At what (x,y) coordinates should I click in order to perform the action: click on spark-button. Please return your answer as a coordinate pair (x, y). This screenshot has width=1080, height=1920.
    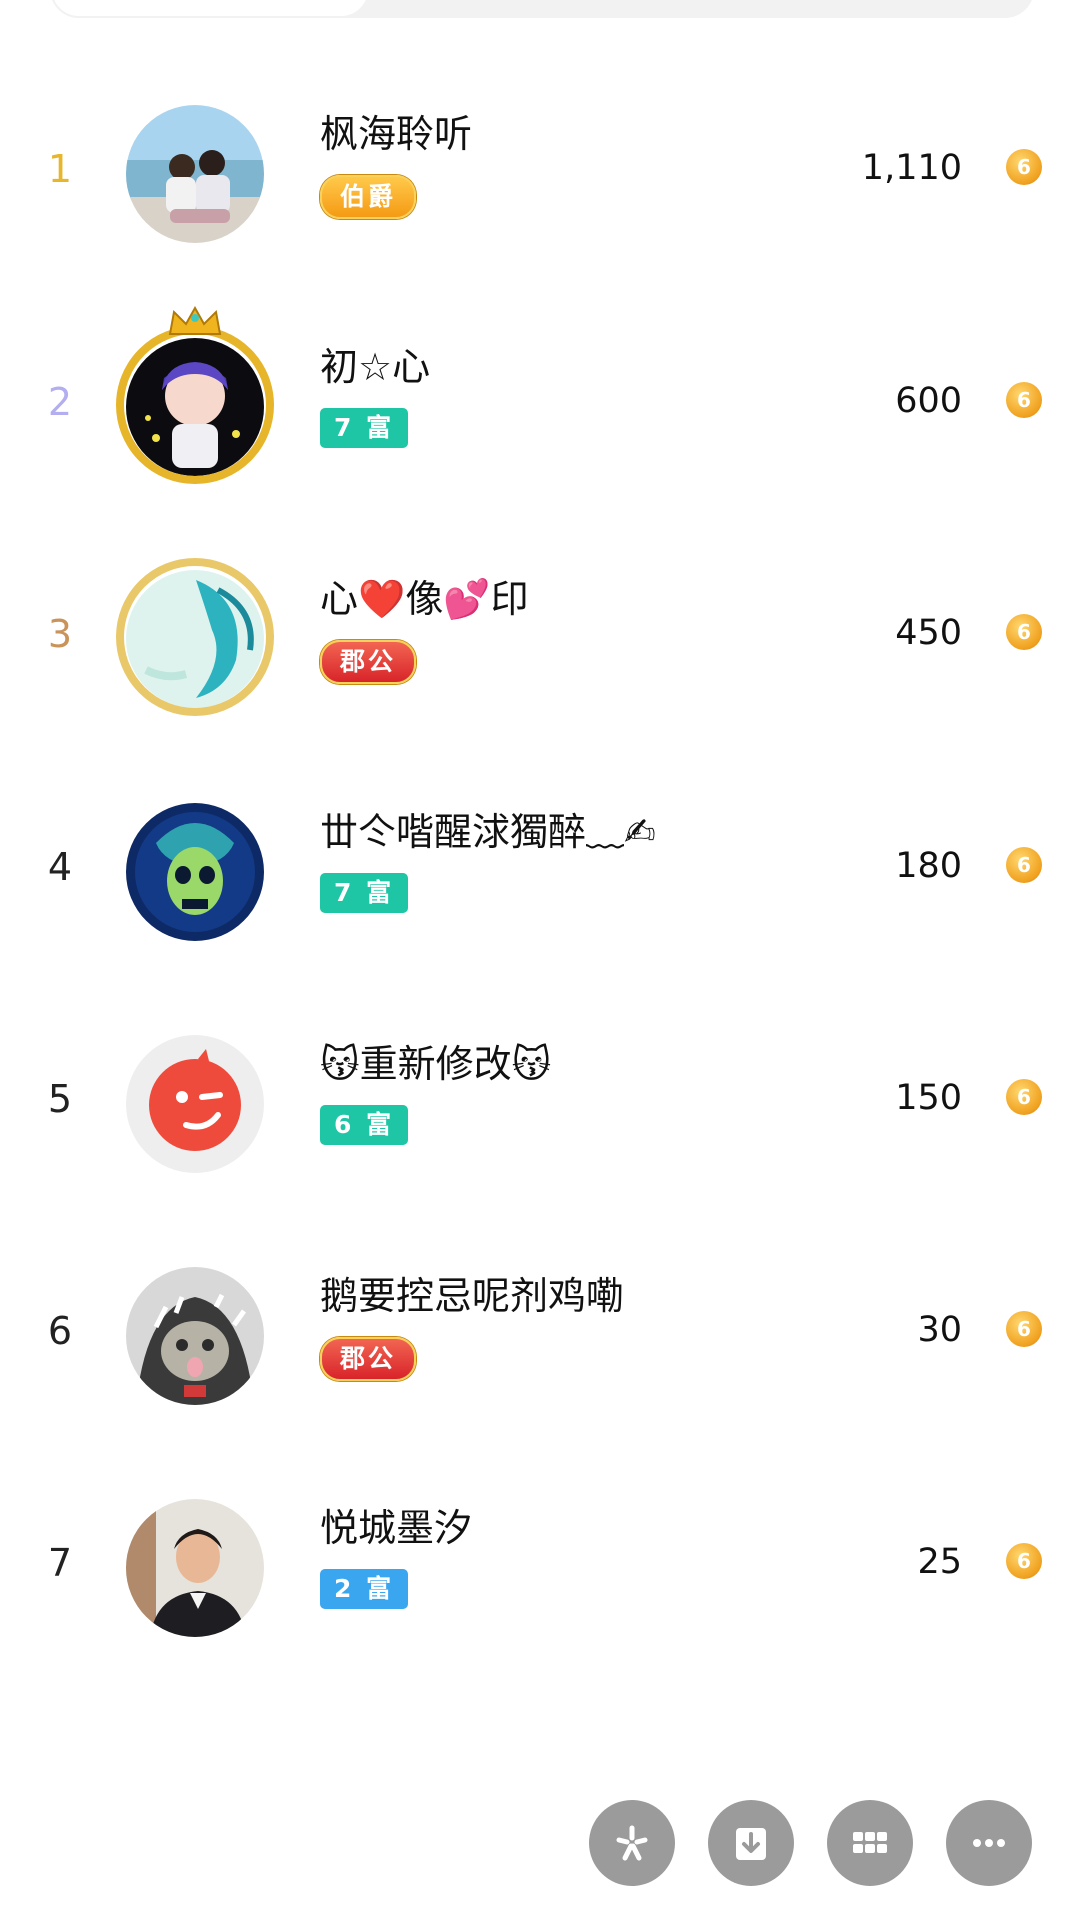
    Looking at the image, I should click on (632, 1843).